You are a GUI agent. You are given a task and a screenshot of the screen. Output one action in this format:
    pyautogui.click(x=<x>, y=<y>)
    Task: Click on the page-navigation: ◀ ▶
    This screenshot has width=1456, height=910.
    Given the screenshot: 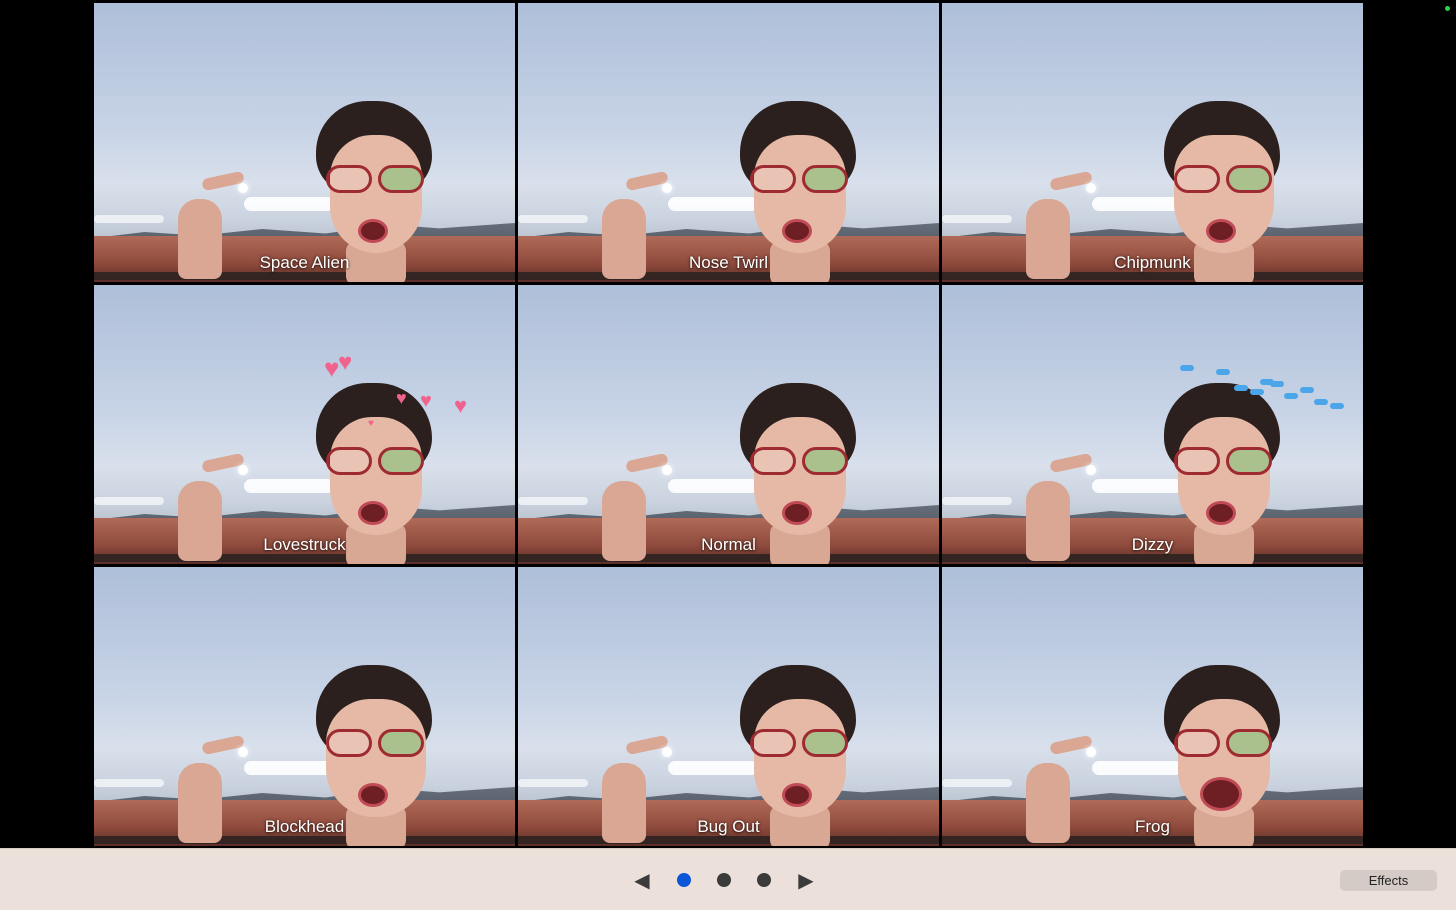 What is the action you would take?
    pyautogui.click(x=724, y=880)
    